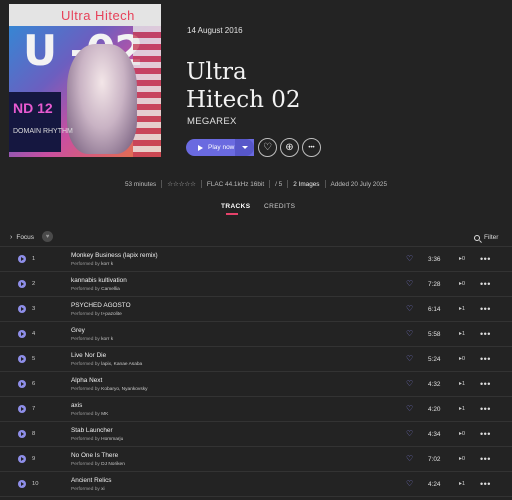  Describe the element at coordinates (216, 72) in the screenshot. I see `album-title-line1: Ultra` at that location.